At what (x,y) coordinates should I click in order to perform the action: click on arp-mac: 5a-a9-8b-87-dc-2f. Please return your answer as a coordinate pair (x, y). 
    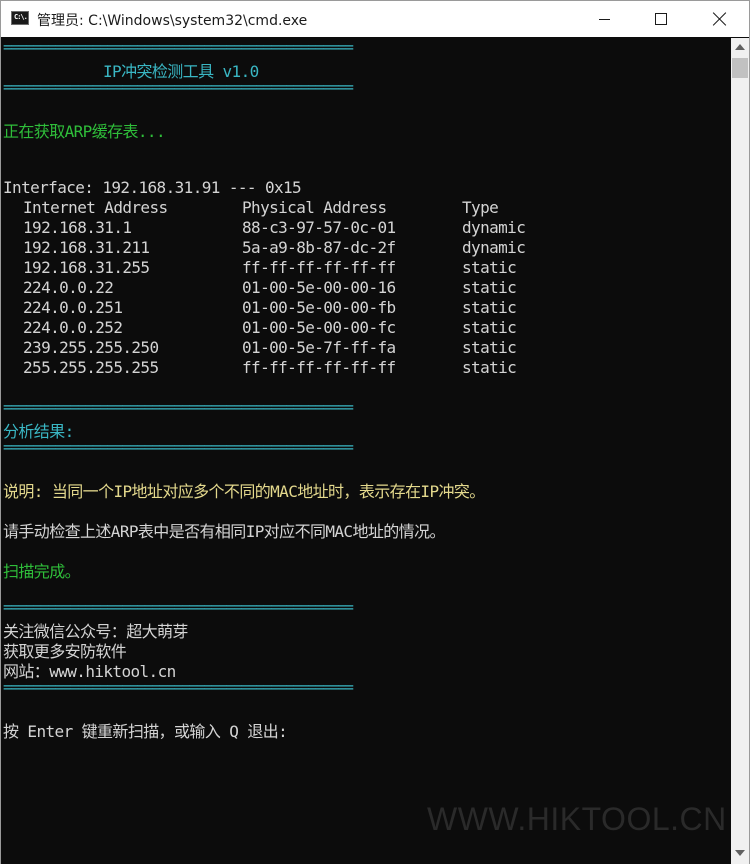
    Looking at the image, I should click on (319, 247).